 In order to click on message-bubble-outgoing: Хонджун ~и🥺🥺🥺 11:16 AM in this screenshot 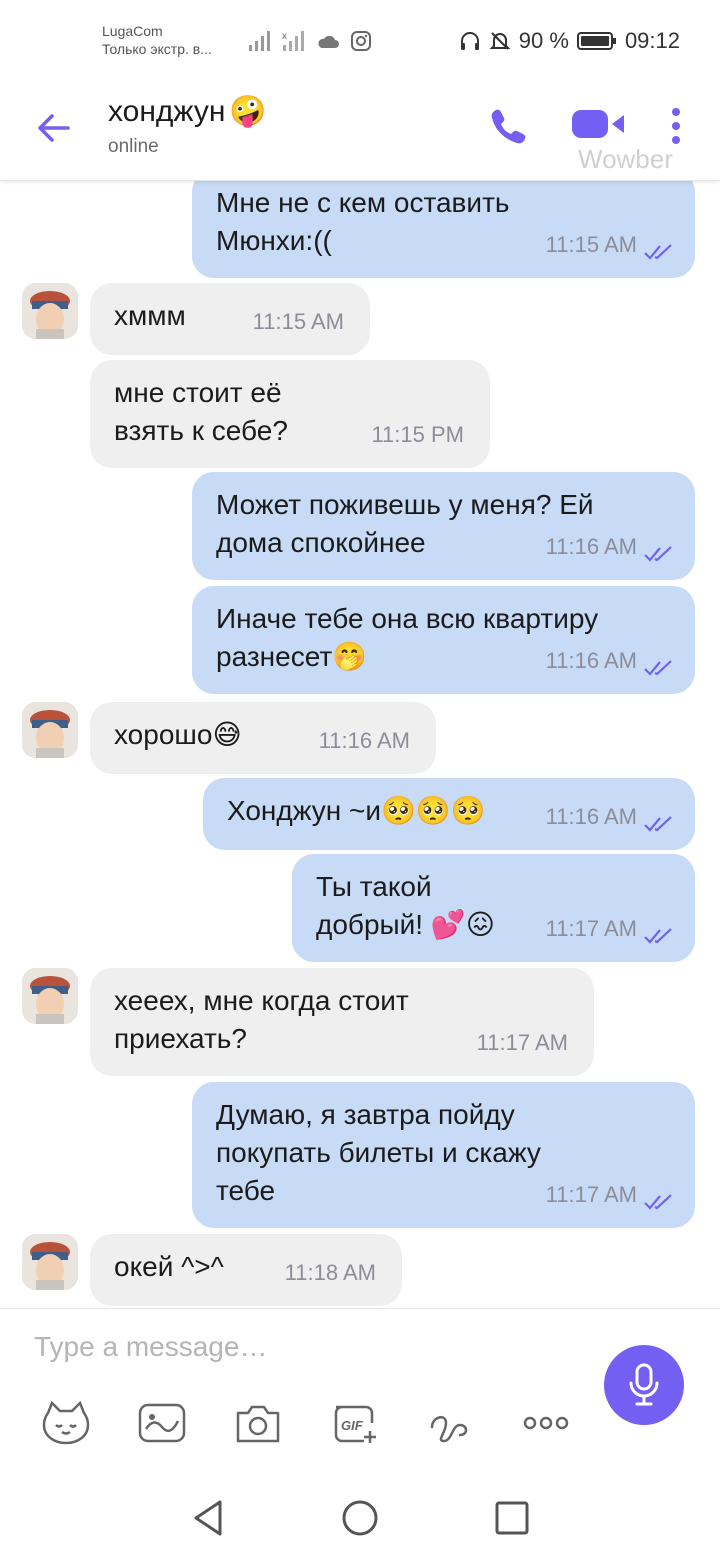, I will do `click(449, 814)`.